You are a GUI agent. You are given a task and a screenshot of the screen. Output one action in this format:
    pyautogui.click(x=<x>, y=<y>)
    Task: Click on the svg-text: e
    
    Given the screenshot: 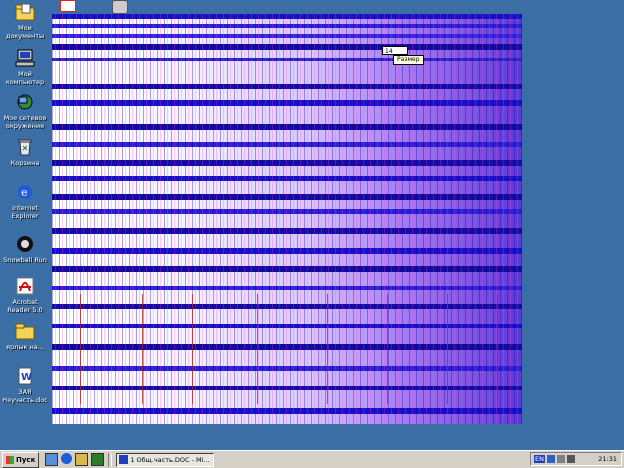 What is the action you would take?
    pyautogui.click(x=24, y=192)
    